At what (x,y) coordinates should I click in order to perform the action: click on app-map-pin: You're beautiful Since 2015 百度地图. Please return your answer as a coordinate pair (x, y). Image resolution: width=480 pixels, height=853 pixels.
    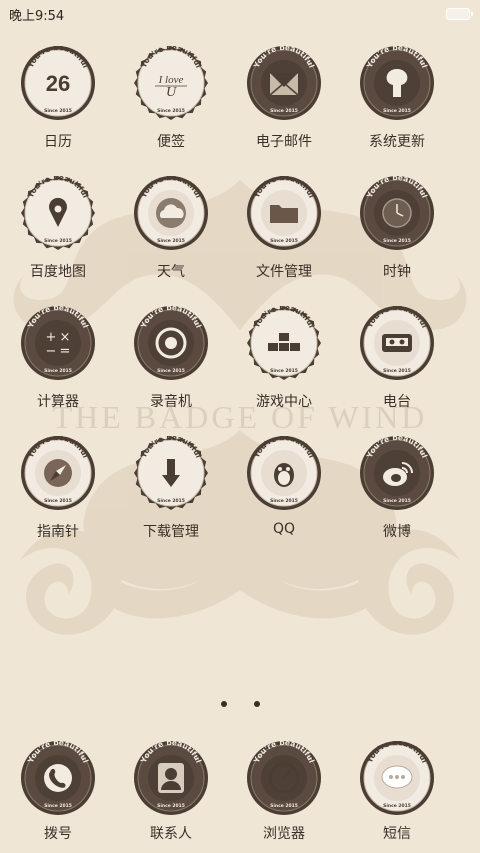
    Looking at the image, I should click on (58, 229).